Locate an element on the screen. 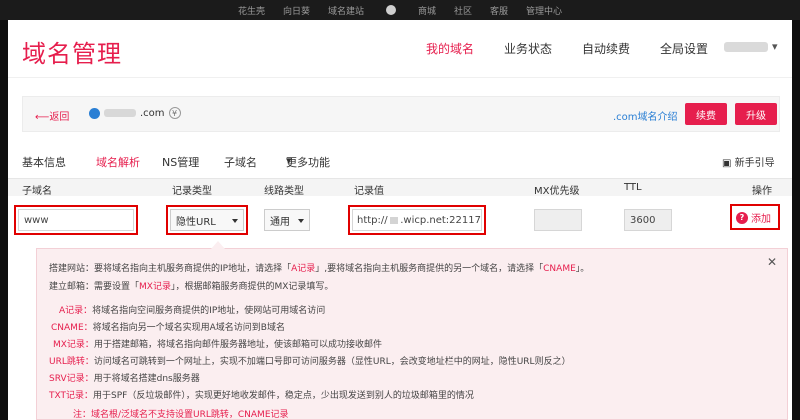 The width and height of the screenshot is (800, 420). top-nav: 花生壳 向日葵 域名建站 商城 社区 客服 管理中心 is located at coordinates (400, 10).